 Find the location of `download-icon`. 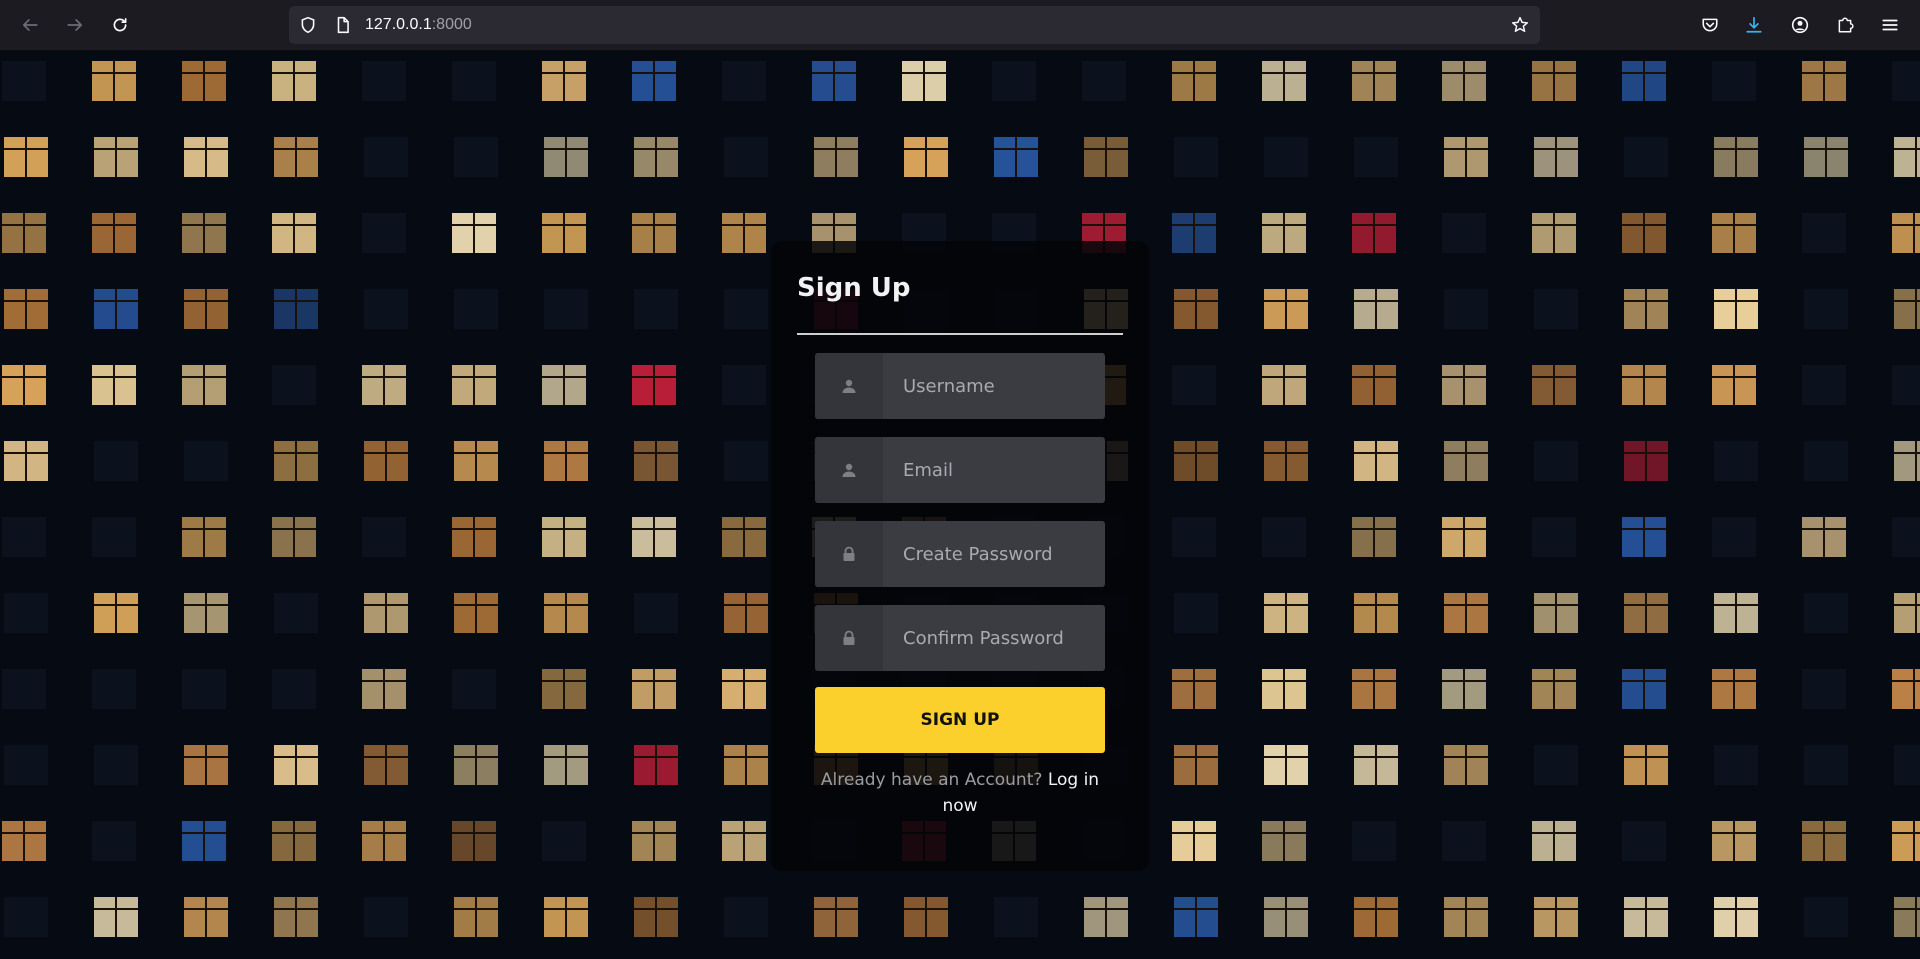

download-icon is located at coordinates (1754, 25).